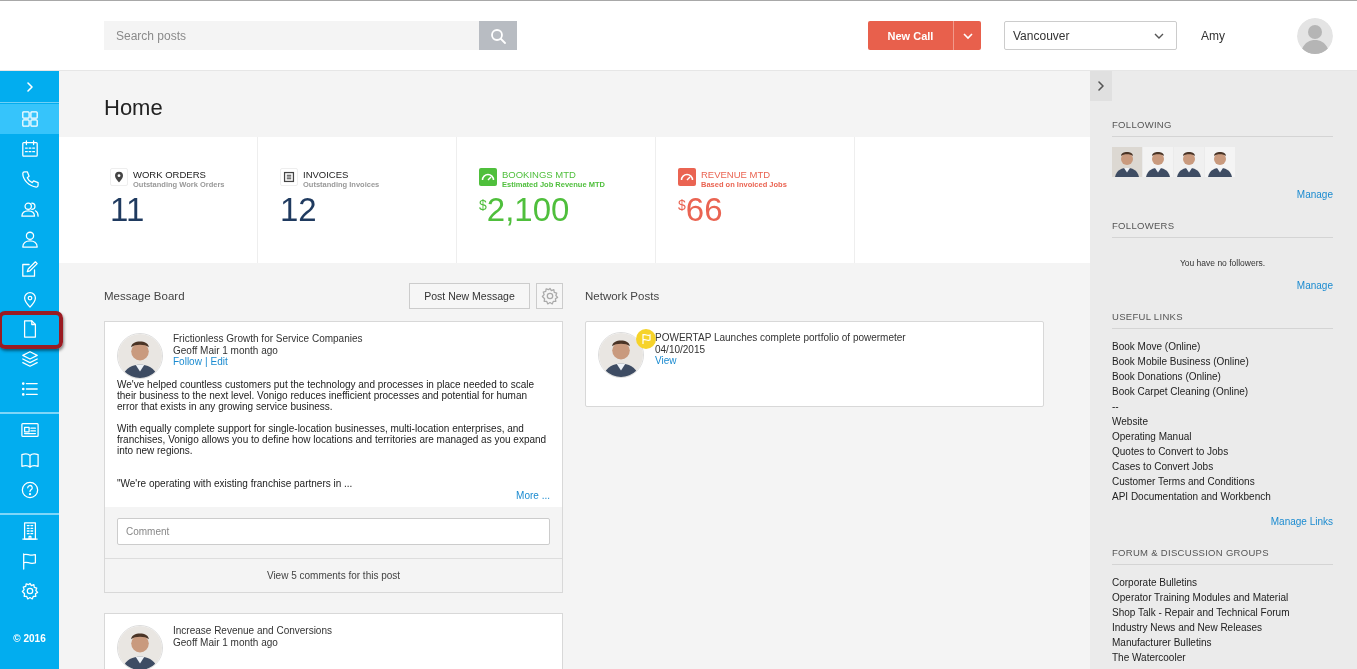 The height and width of the screenshot is (669, 1357). Describe the element at coordinates (29, 149) in the screenshot. I see `calendar-icon` at that location.